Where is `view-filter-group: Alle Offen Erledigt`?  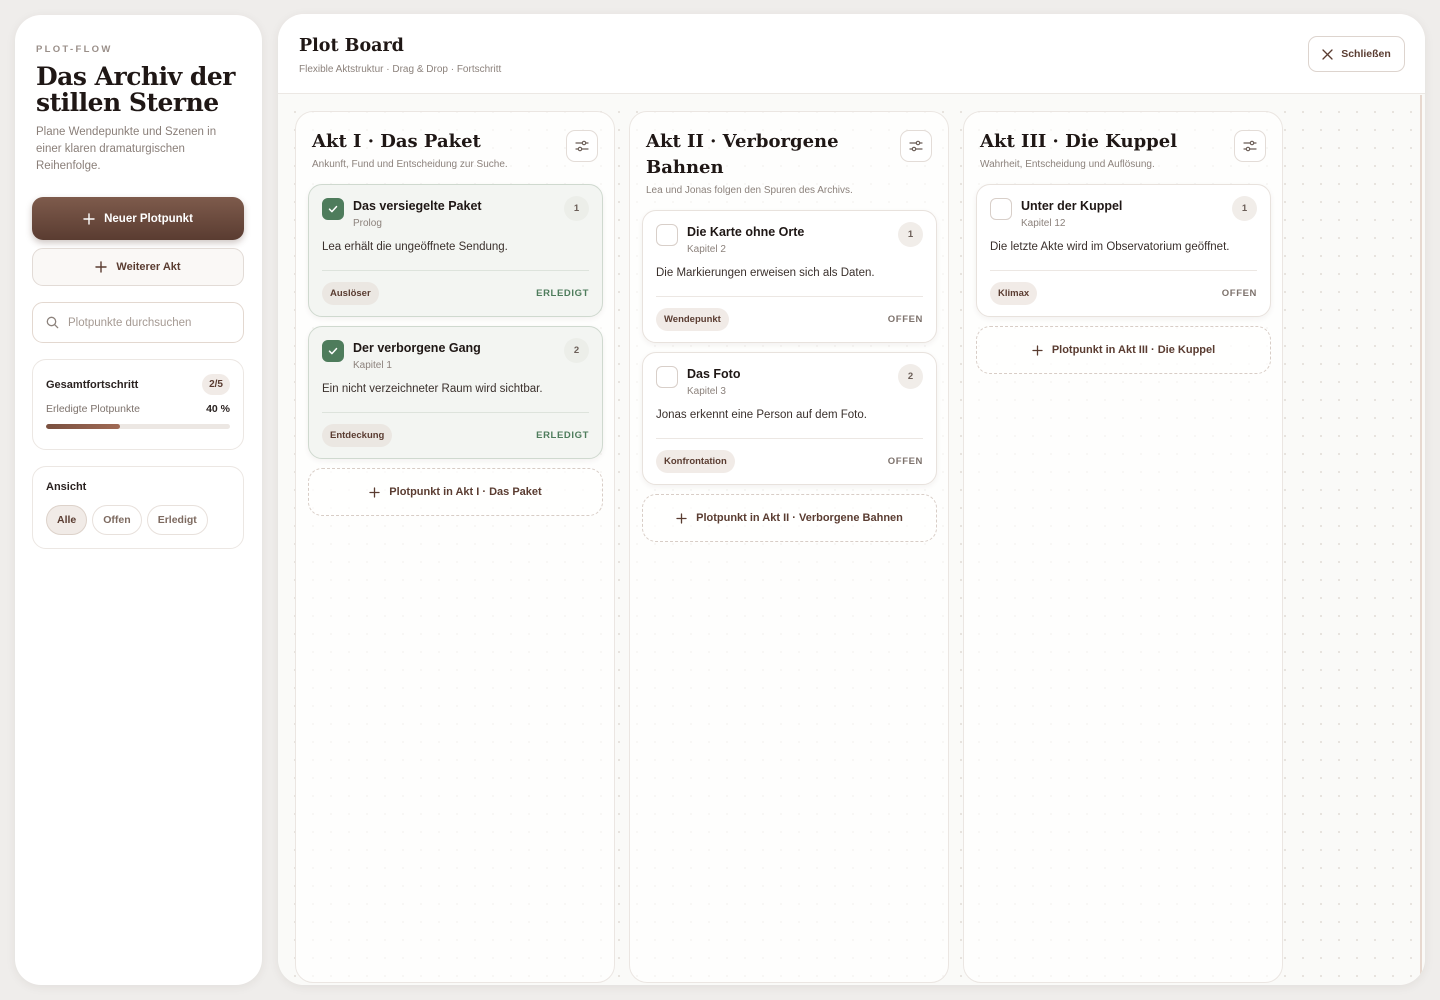 view-filter-group: Alle Offen Erledigt is located at coordinates (138, 520).